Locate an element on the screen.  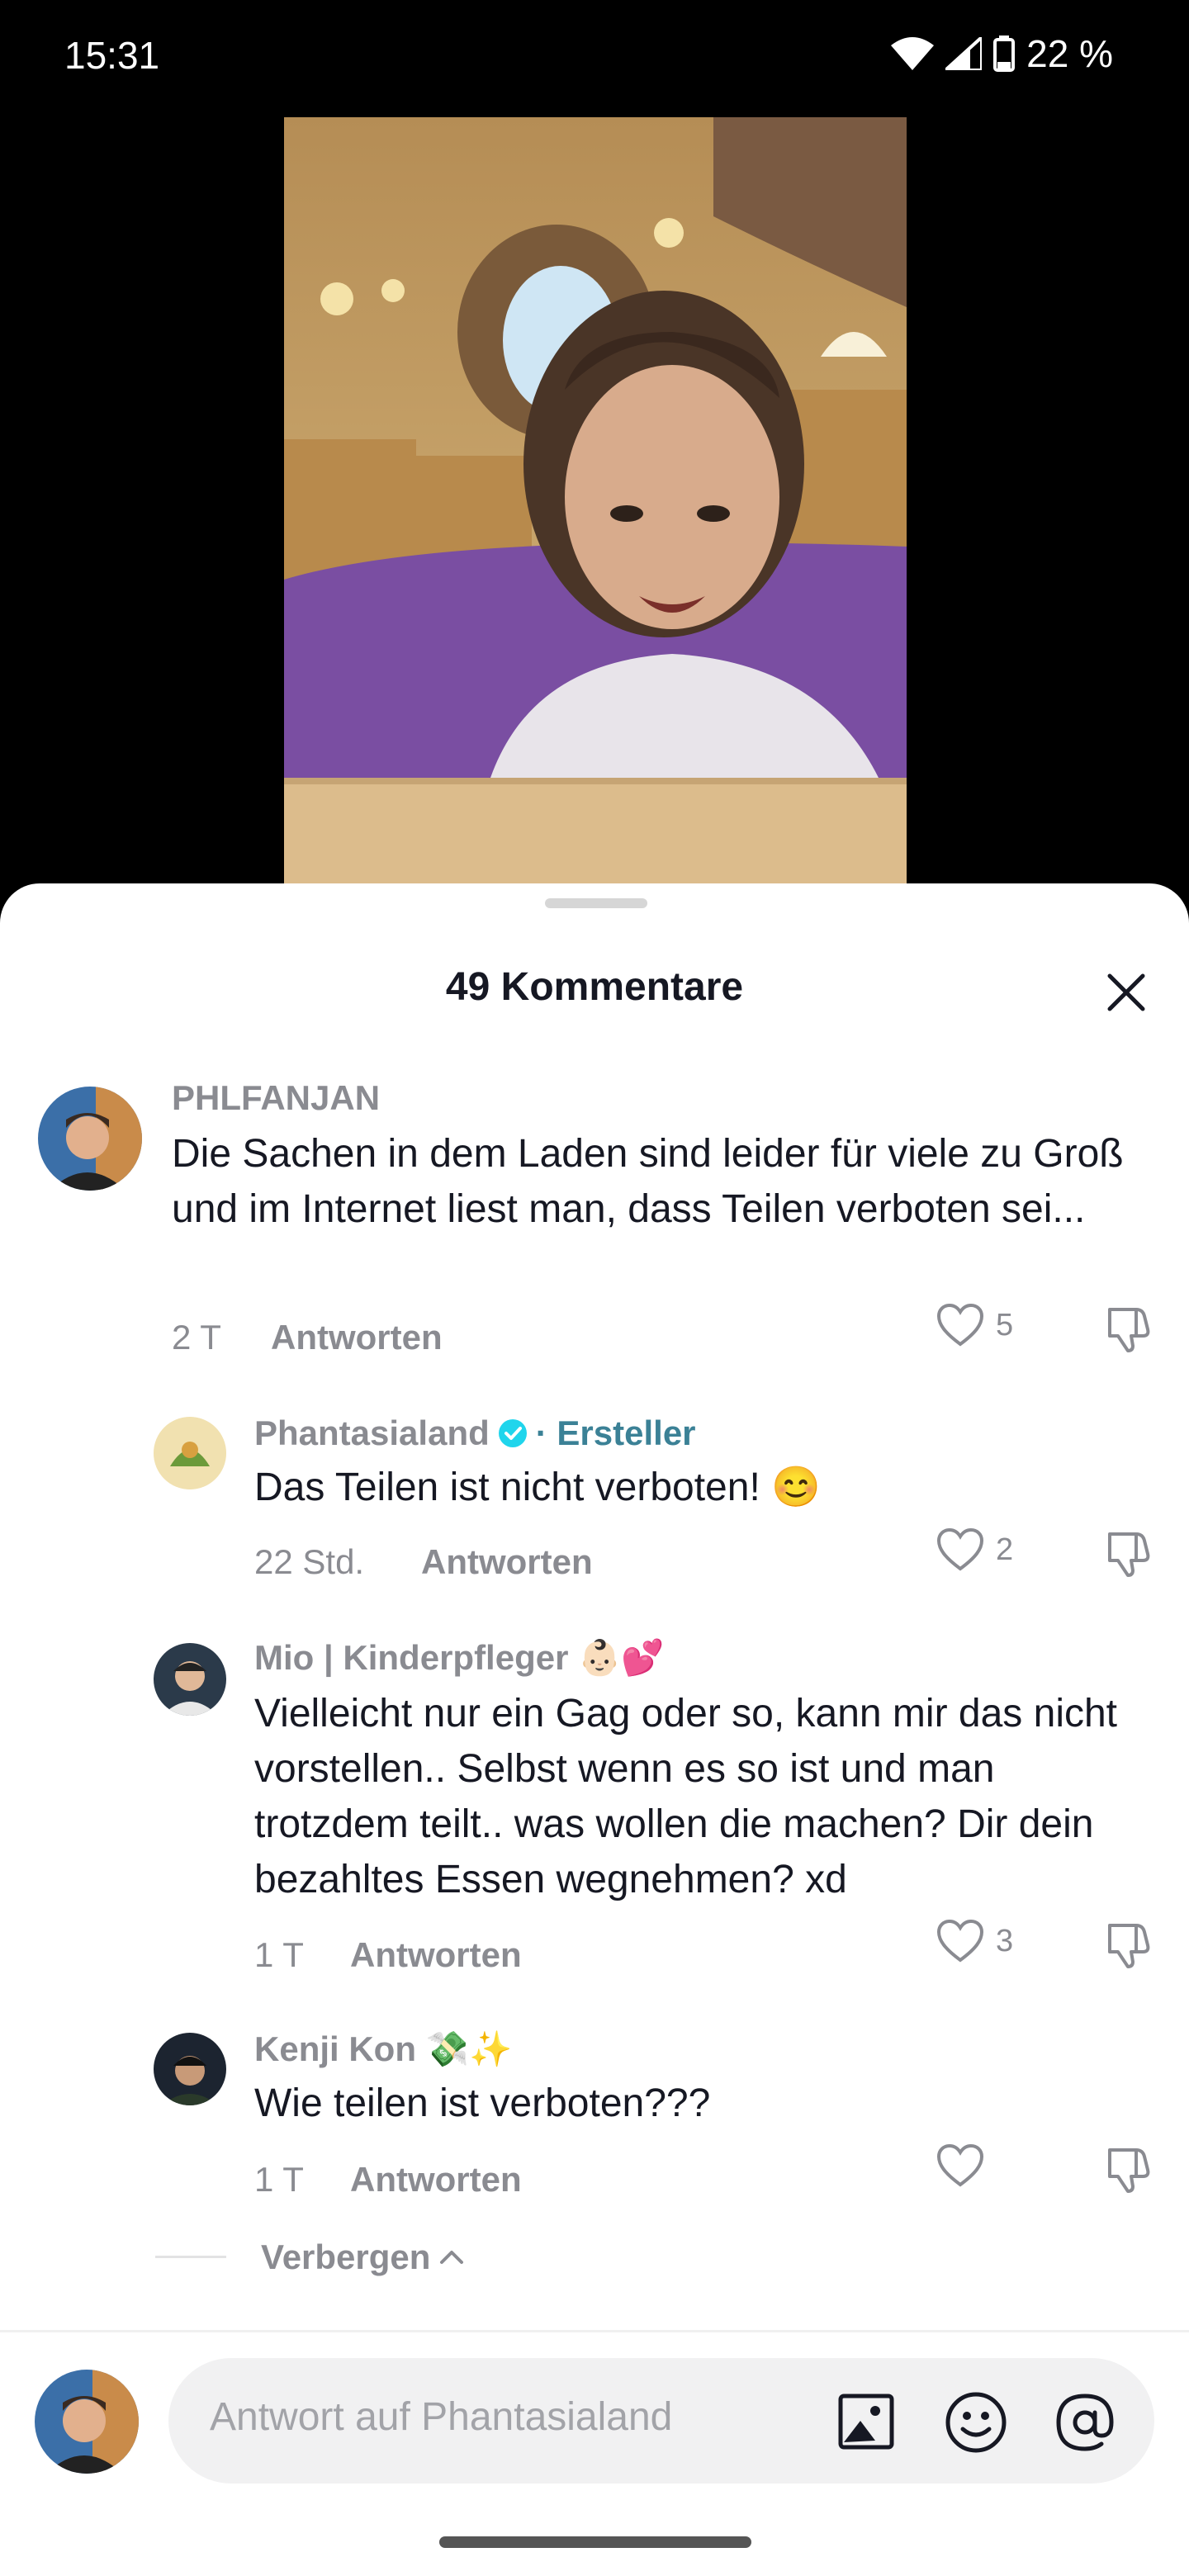
comment-time: 22 Std. is located at coordinates (309, 1561).